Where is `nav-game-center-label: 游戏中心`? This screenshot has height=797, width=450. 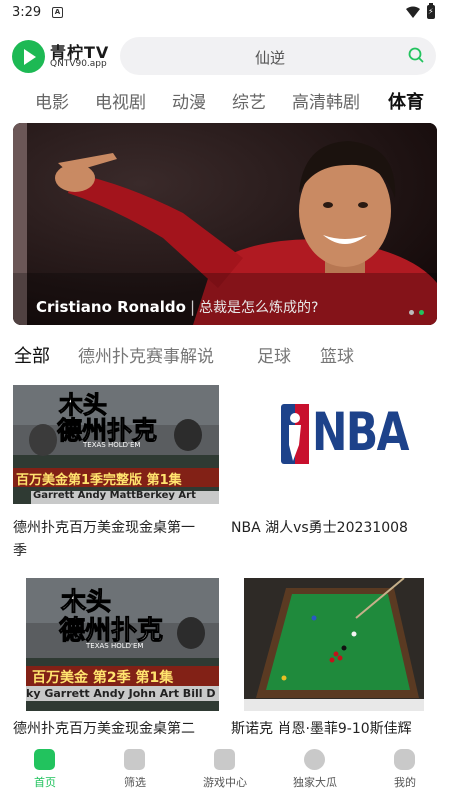
nav-game-center-label: 游戏中心 is located at coordinates (225, 782).